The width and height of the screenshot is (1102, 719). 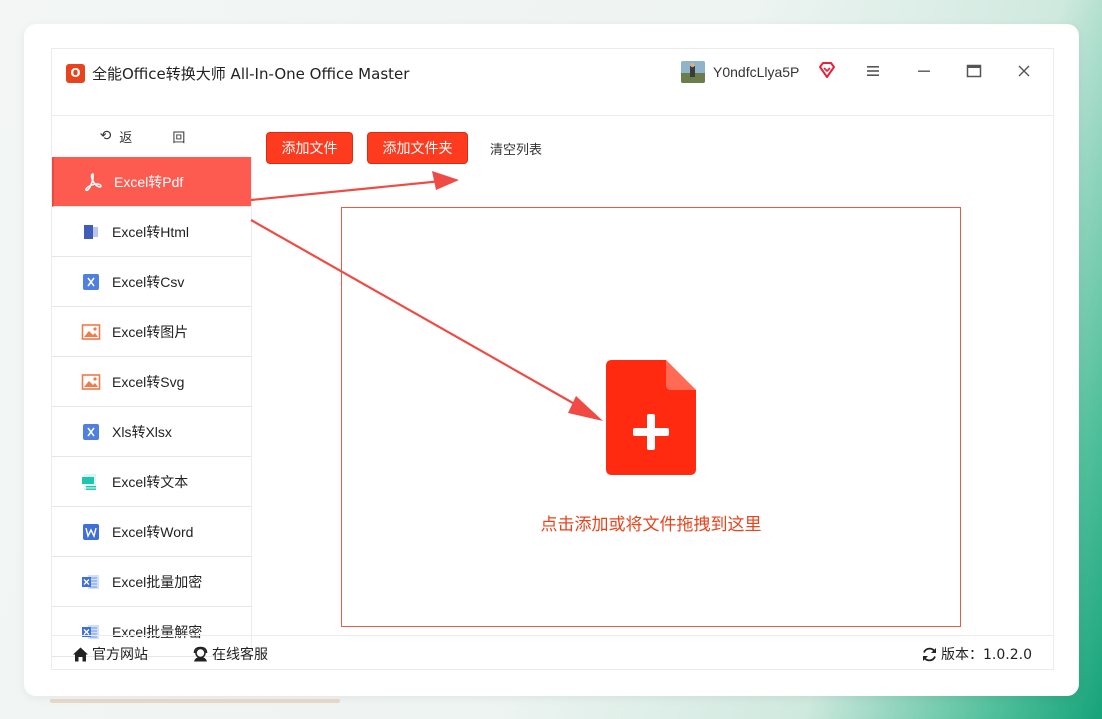 I want to click on username: Y0ndfcLlya5P, so click(x=756, y=72).